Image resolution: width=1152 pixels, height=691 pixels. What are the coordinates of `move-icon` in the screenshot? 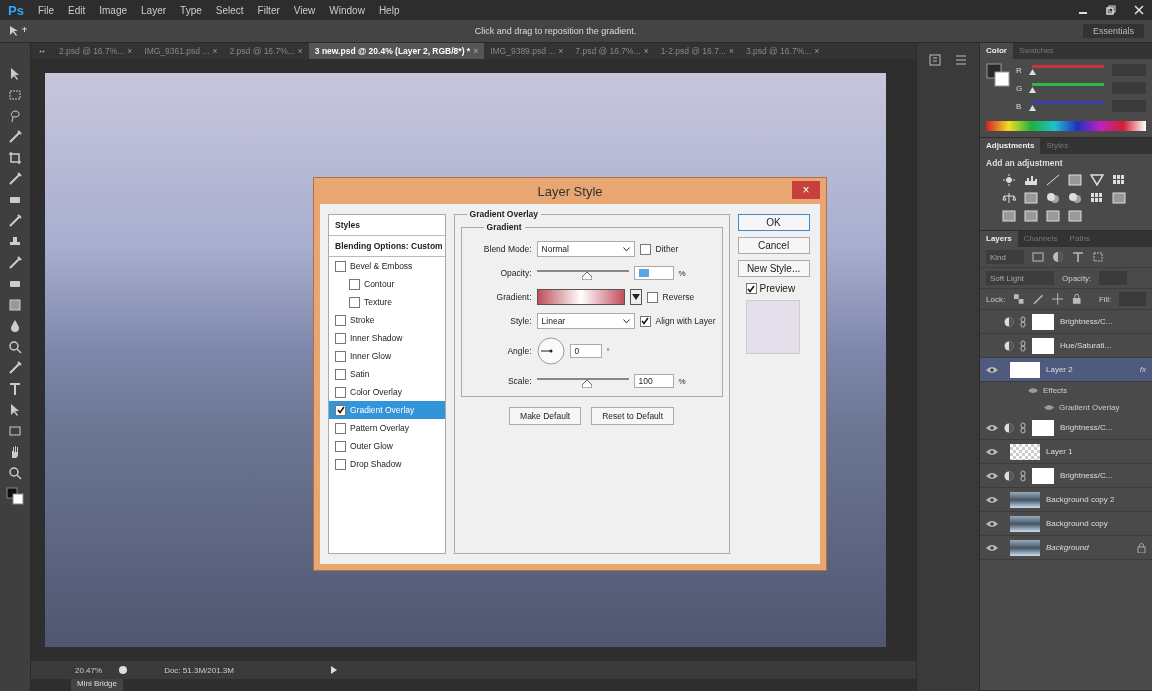 It's located at (1058, 299).